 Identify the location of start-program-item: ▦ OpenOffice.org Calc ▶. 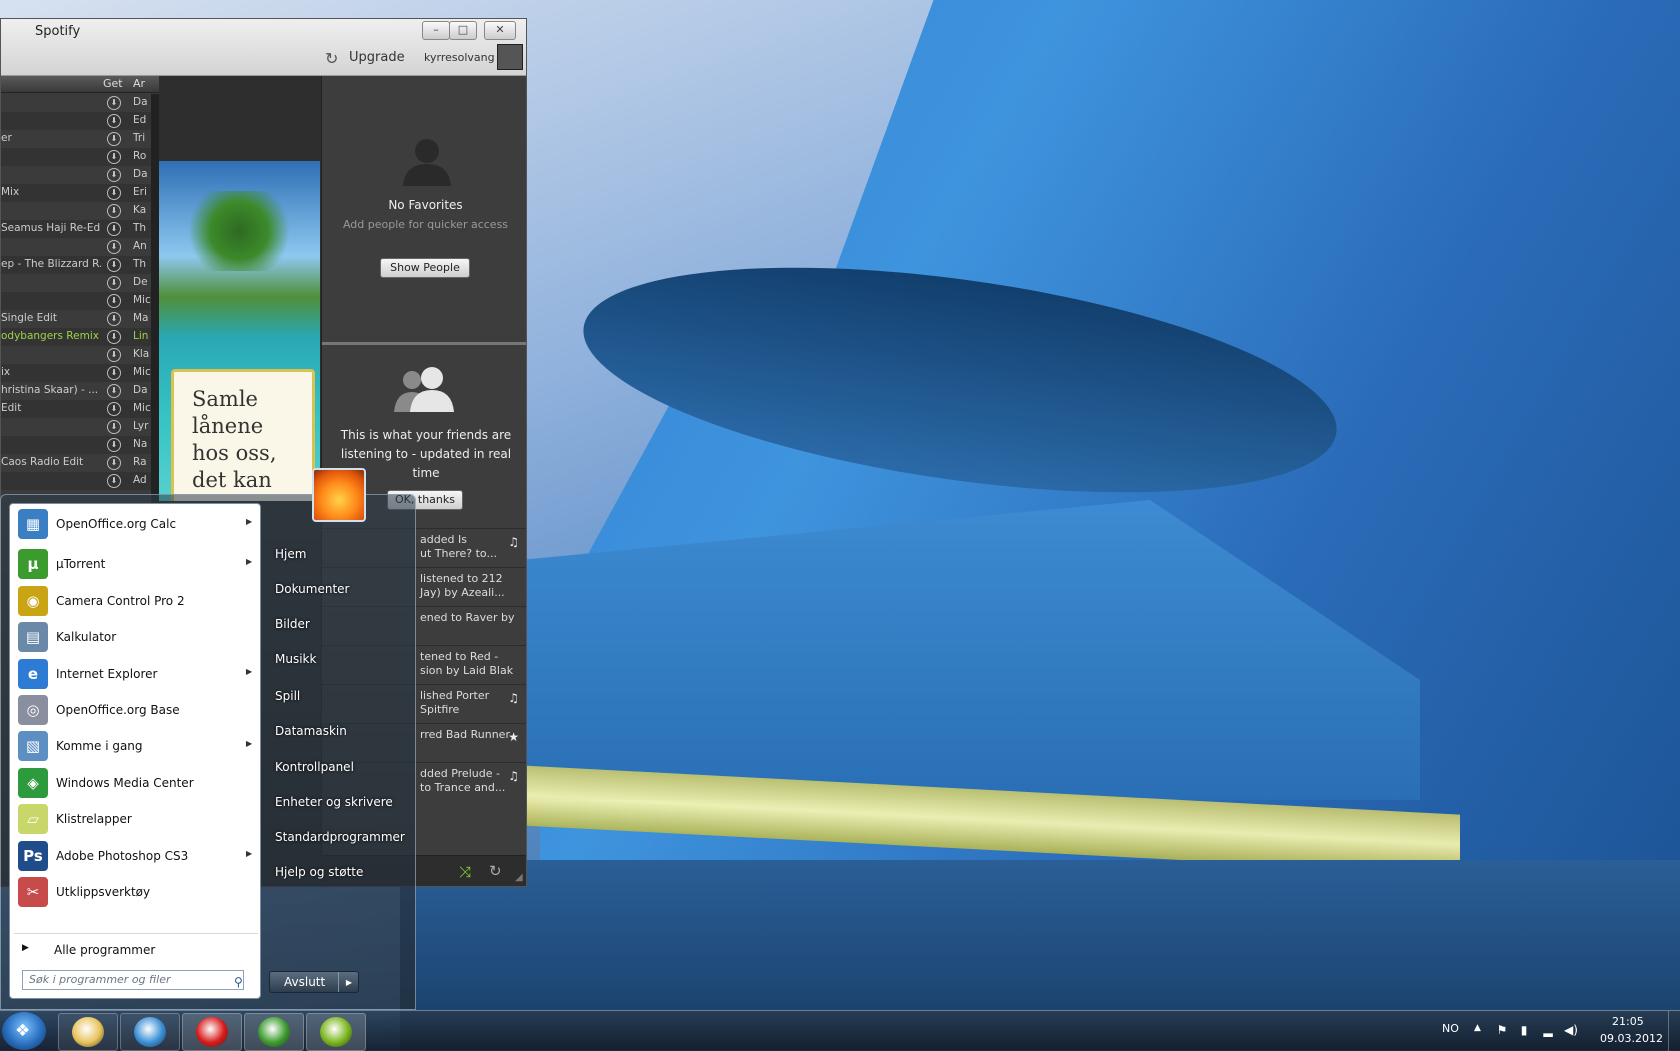
(136, 524).